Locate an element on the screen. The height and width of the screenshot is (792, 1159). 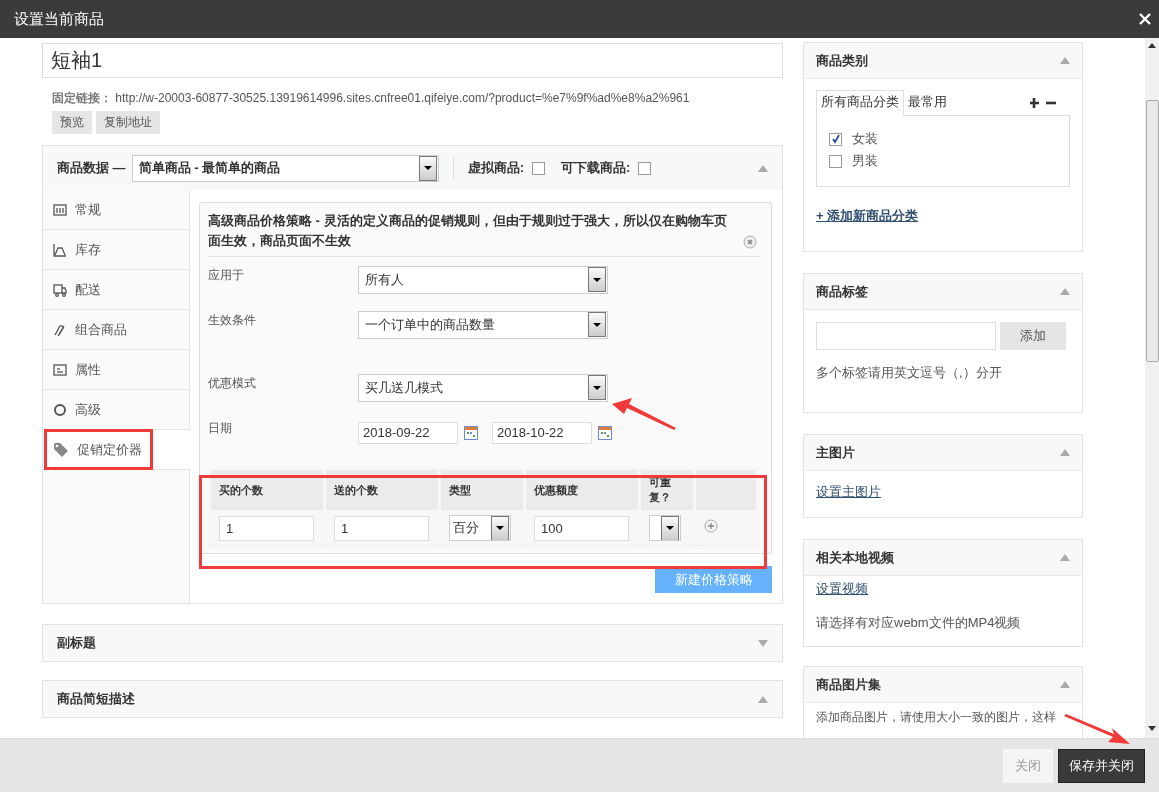
product-data-tab: 库存 is located at coordinates (116, 250).